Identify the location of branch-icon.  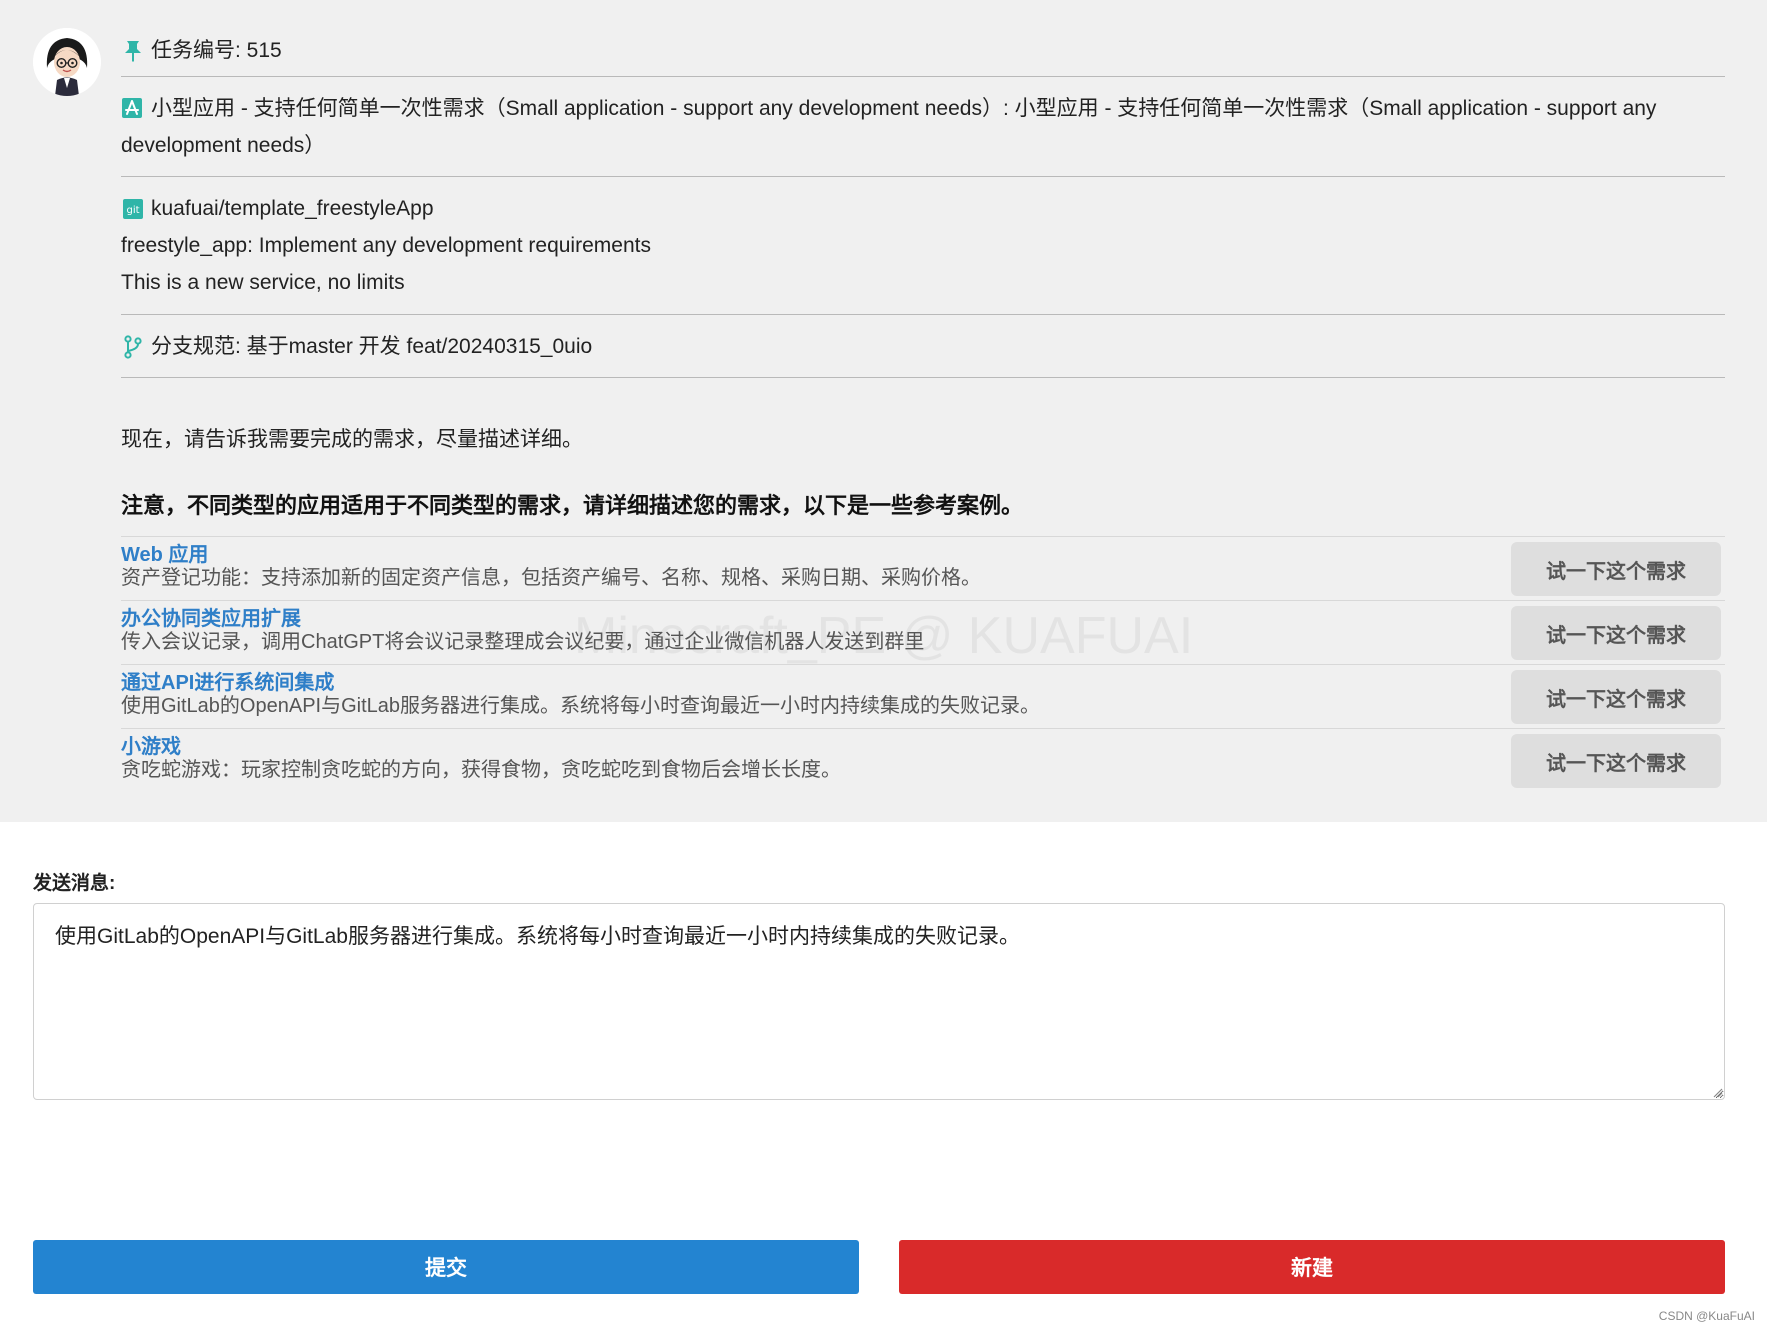
(133, 346).